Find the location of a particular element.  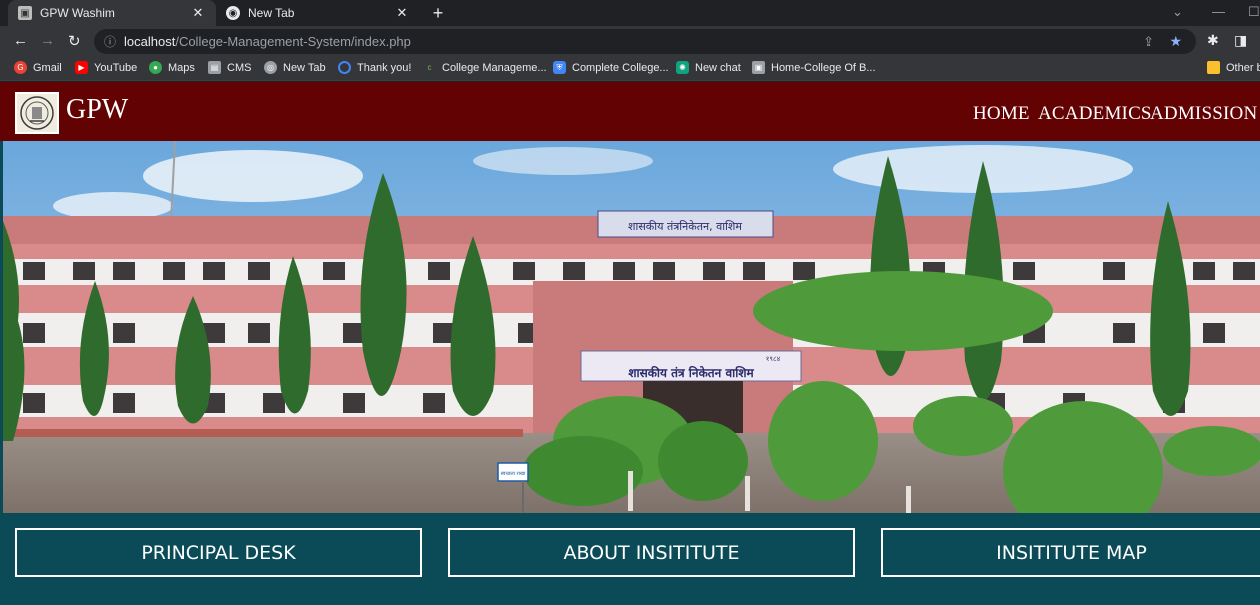

college-logo is located at coordinates (37, 113).